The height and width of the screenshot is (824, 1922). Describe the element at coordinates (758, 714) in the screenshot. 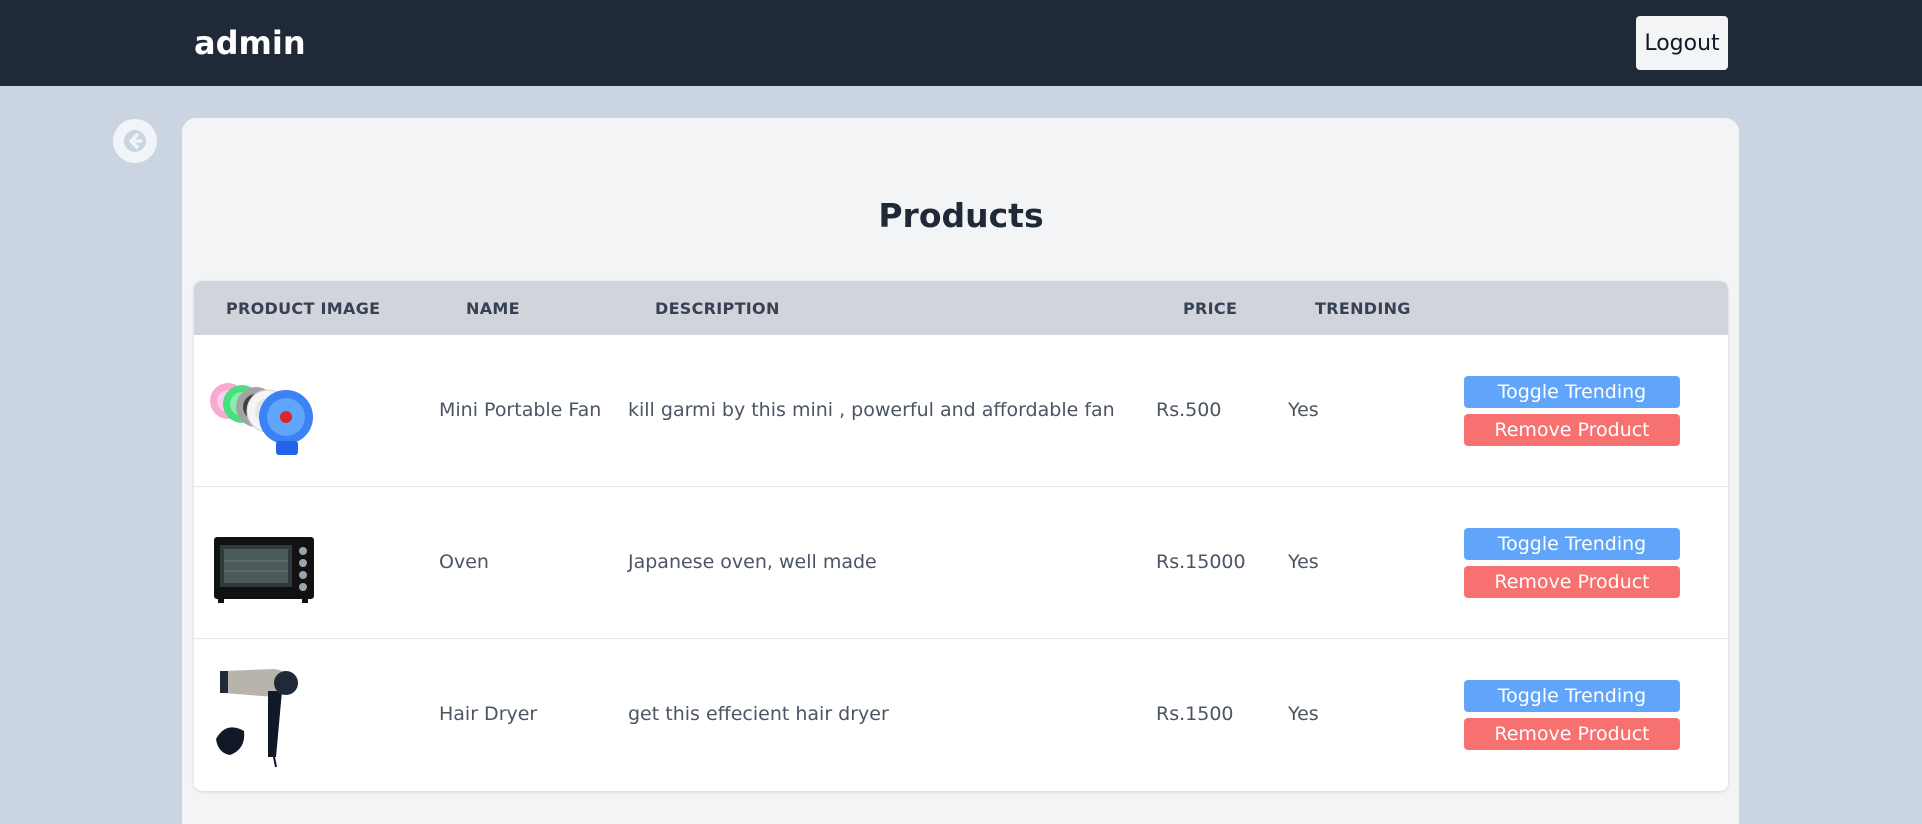

I see `product-description: get this effecient hair dryer` at that location.